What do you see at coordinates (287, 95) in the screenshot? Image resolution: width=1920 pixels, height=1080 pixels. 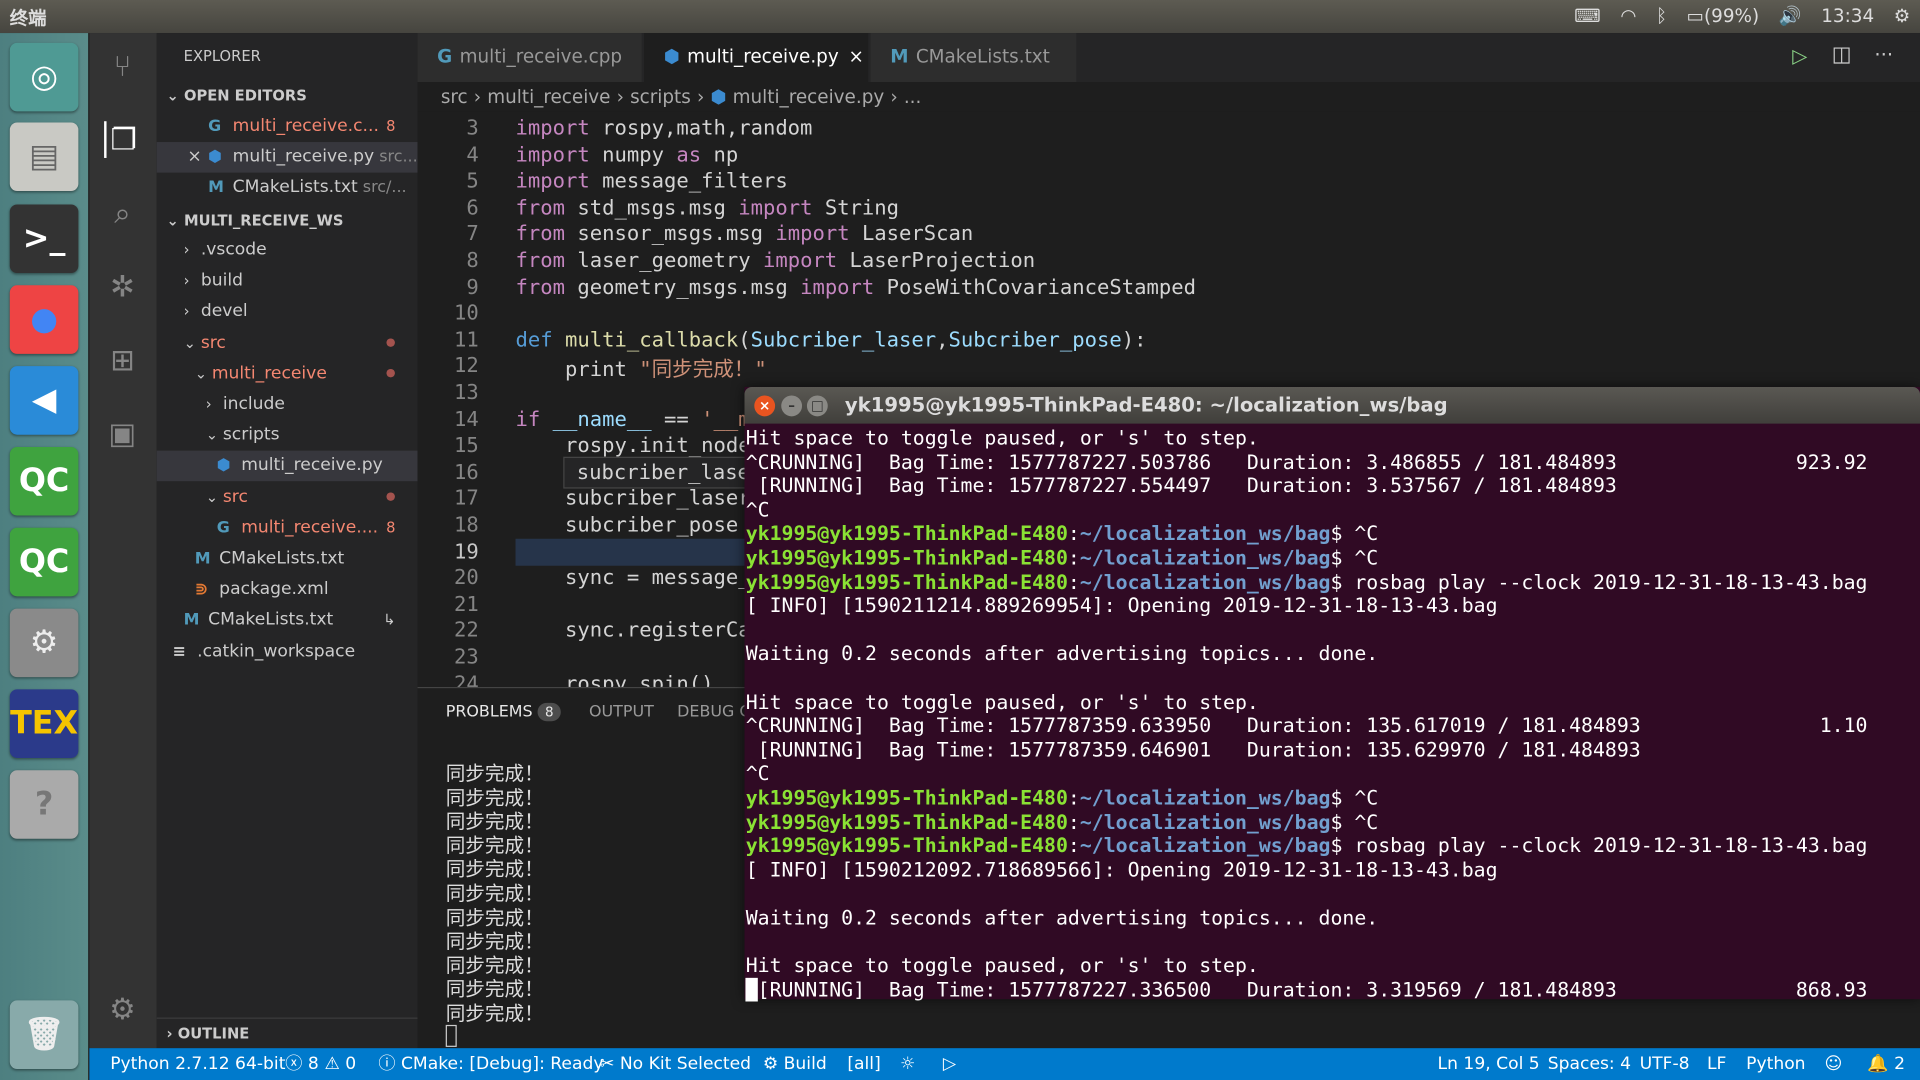 I see `open-editors-header: ⌄ OPEN EDITORS` at bounding box center [287, 95].